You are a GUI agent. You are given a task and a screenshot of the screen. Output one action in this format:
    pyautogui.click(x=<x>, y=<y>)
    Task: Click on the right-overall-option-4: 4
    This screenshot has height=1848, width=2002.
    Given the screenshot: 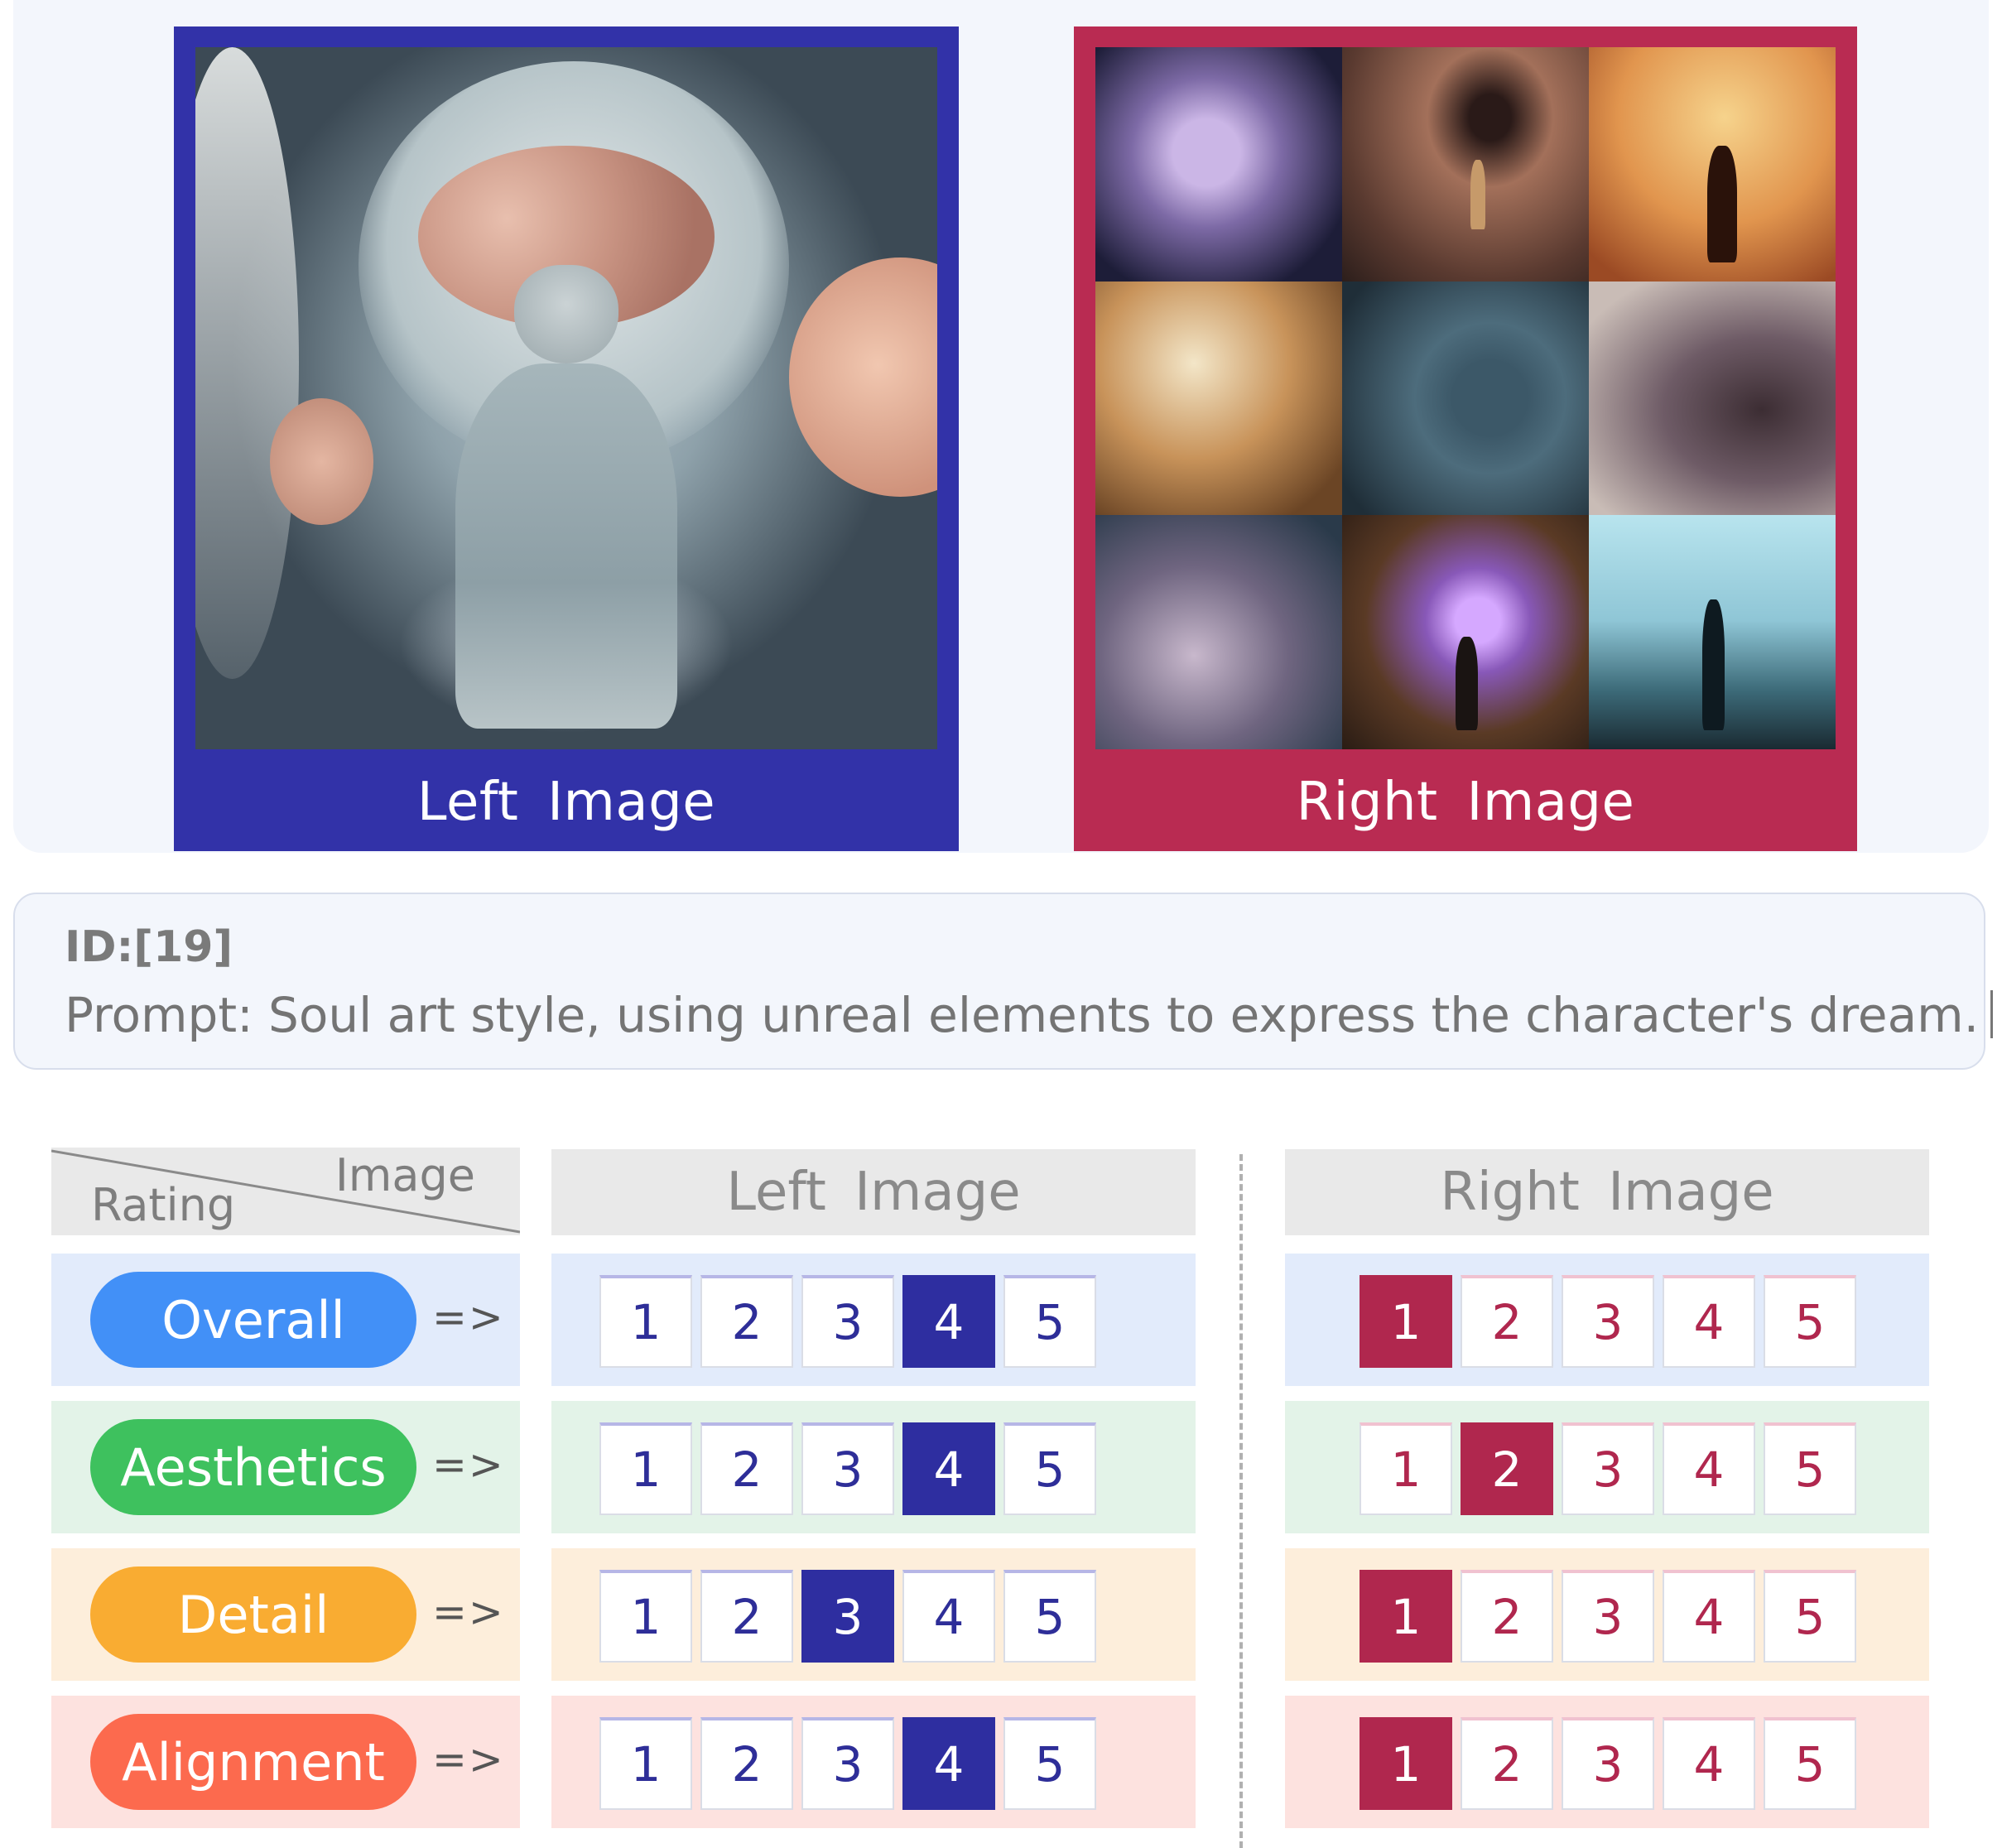 What is the action you would take?
    pyautogui.click(x=1709, y=1321)
    